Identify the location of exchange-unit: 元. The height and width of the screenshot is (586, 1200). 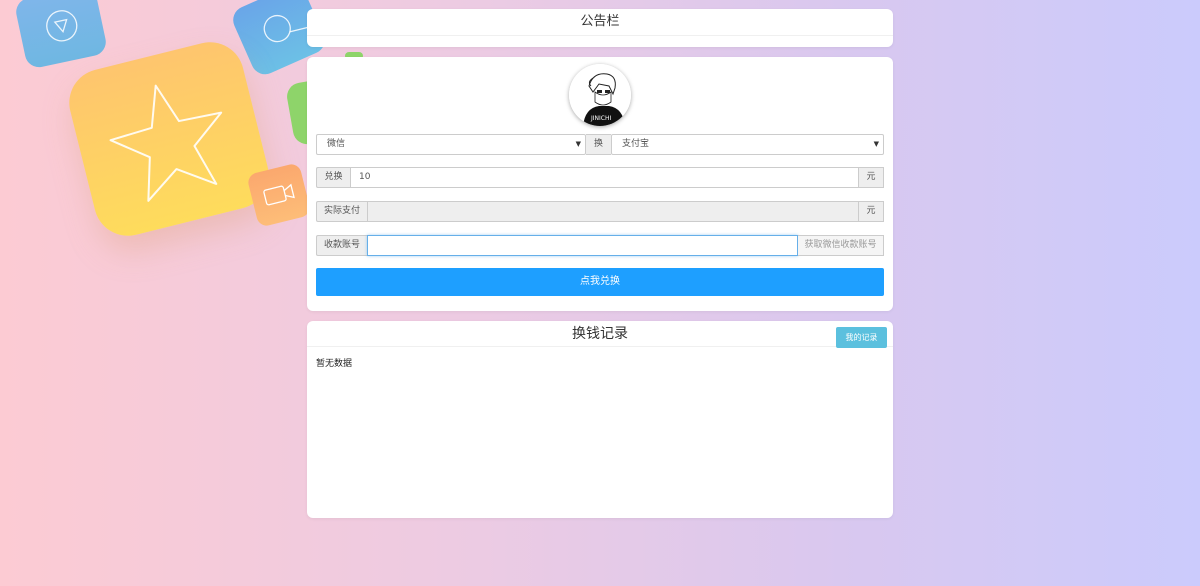
(871, 177).